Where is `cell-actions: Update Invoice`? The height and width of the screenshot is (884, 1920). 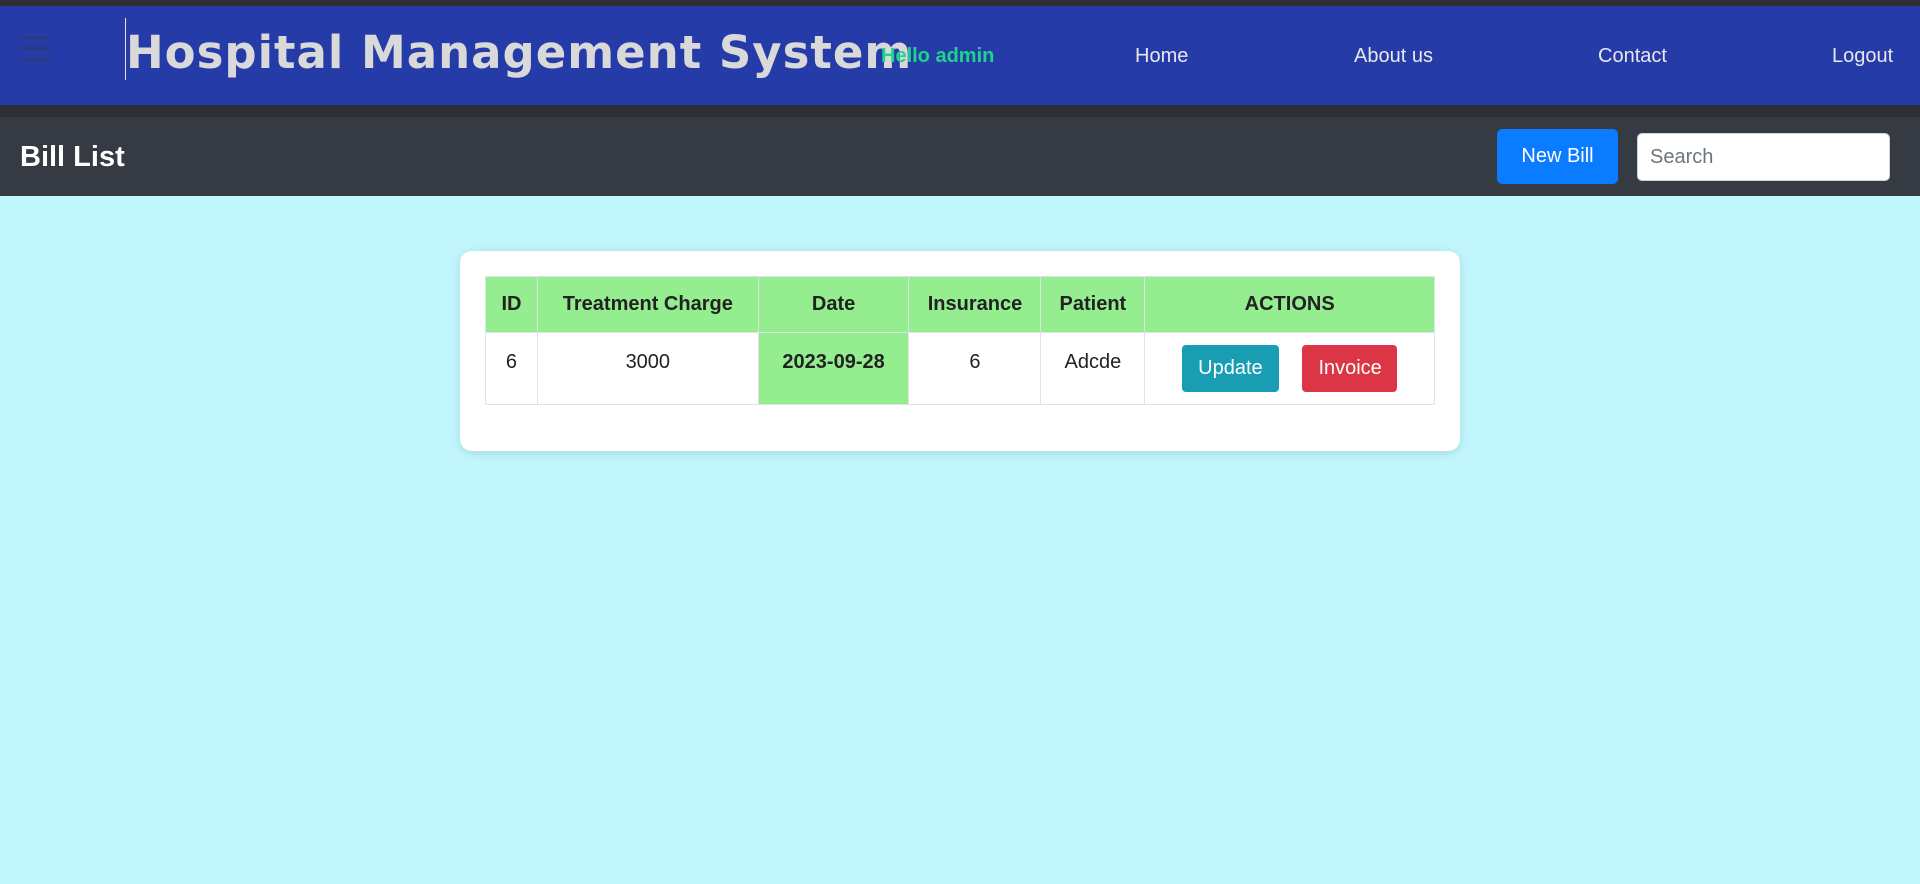 cell-actions: Update Invoice is located at coordinates (1289, 368).